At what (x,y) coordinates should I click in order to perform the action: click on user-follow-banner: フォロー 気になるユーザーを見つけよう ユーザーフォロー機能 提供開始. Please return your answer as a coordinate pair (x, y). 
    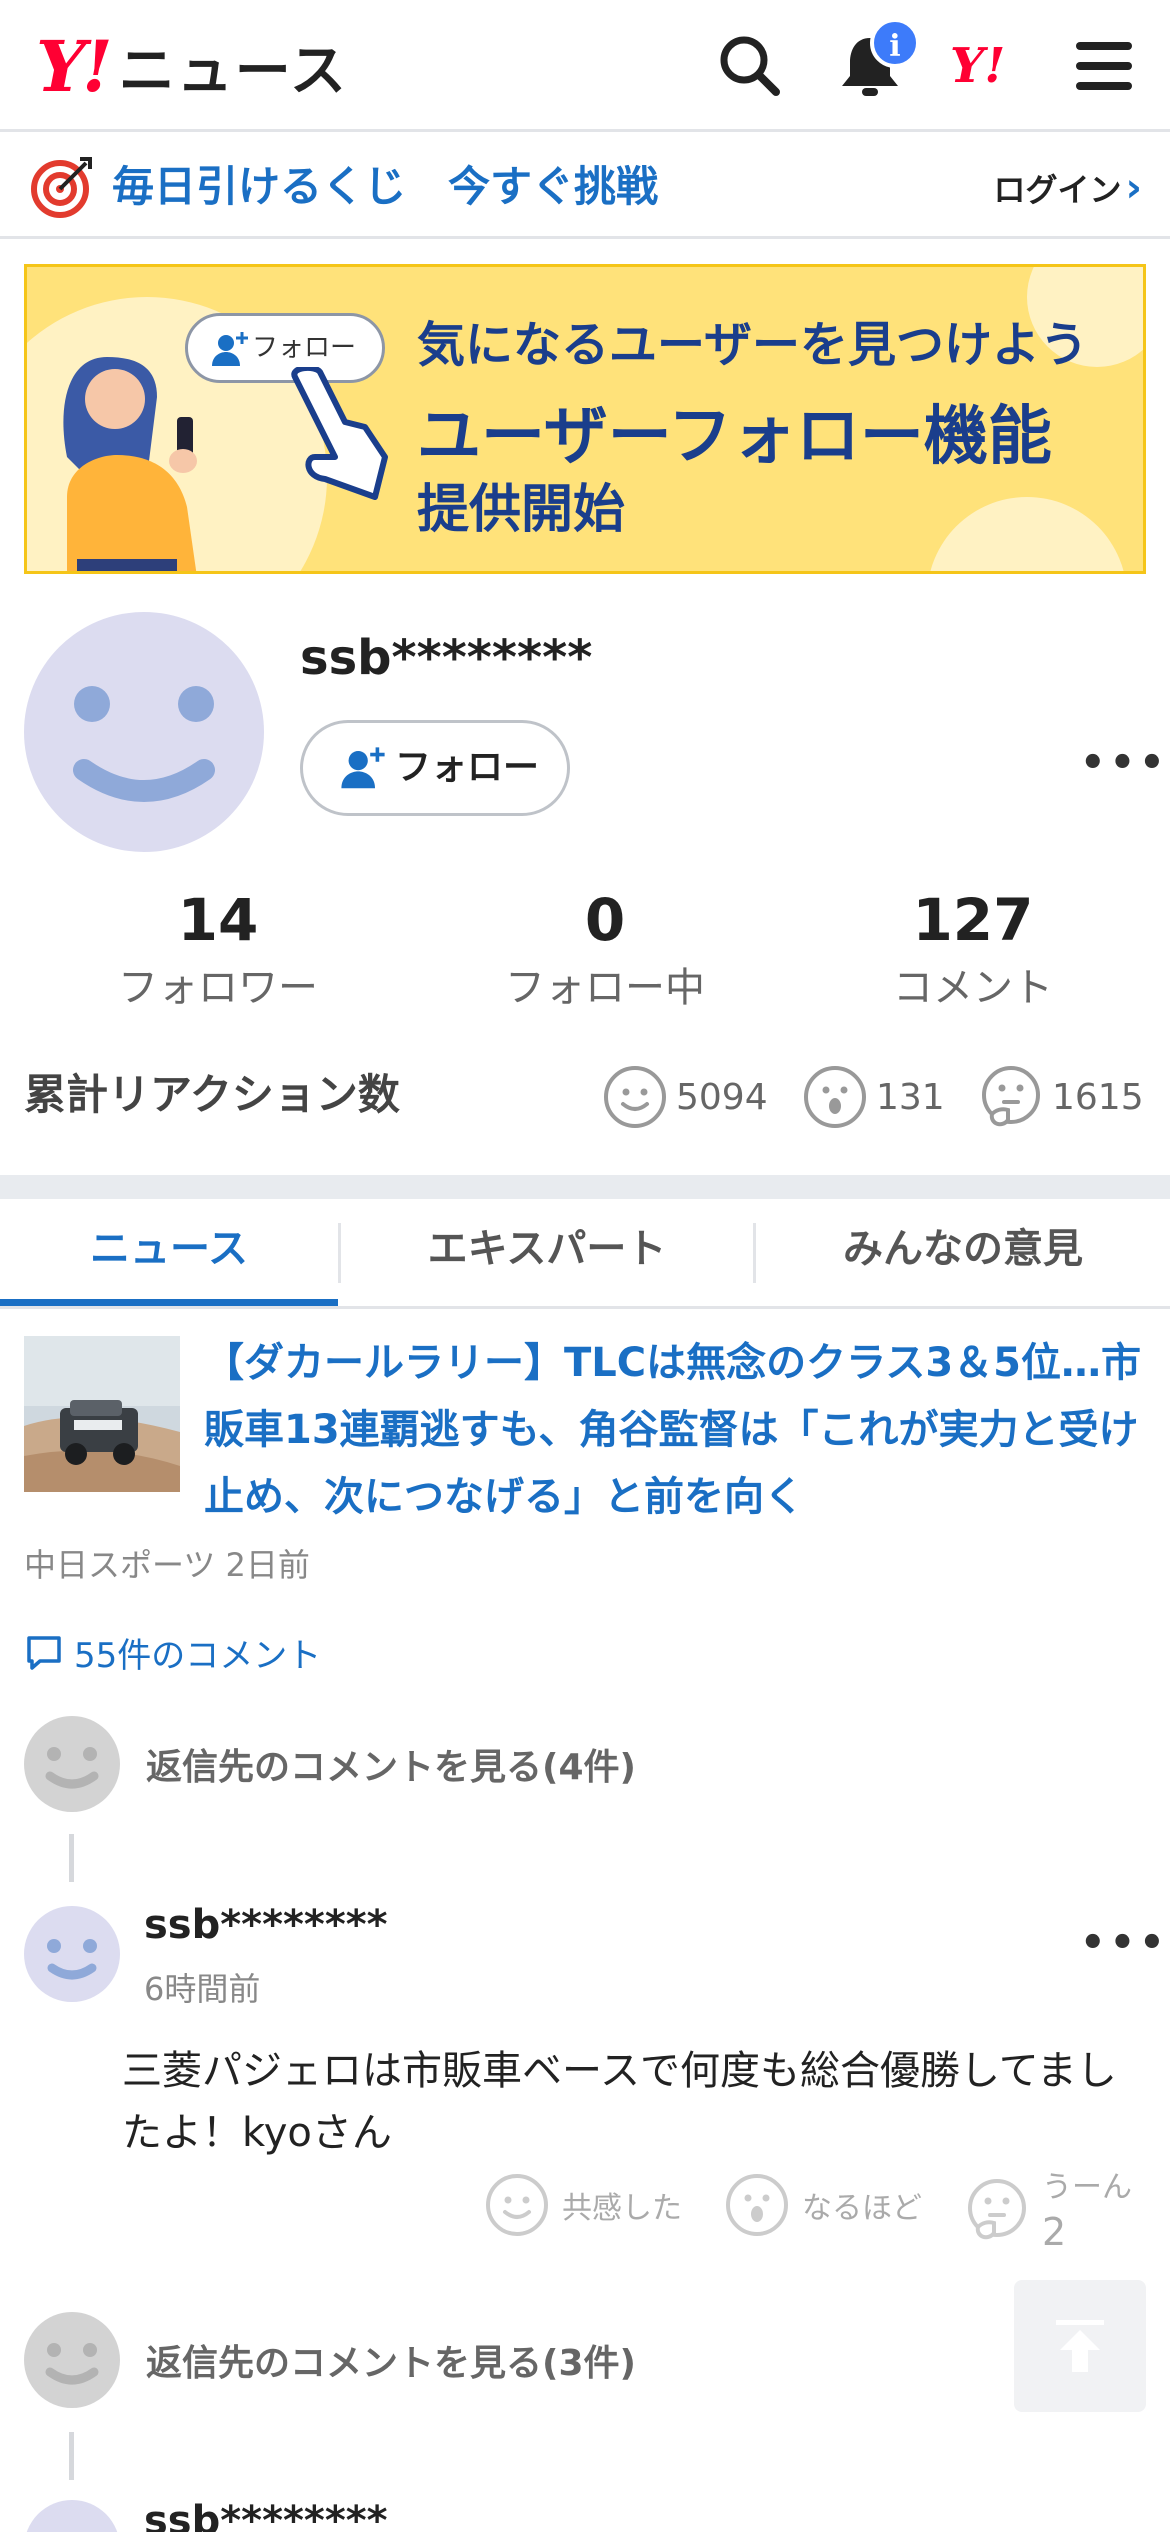
    Looking at the image, I should click on (585, 419).